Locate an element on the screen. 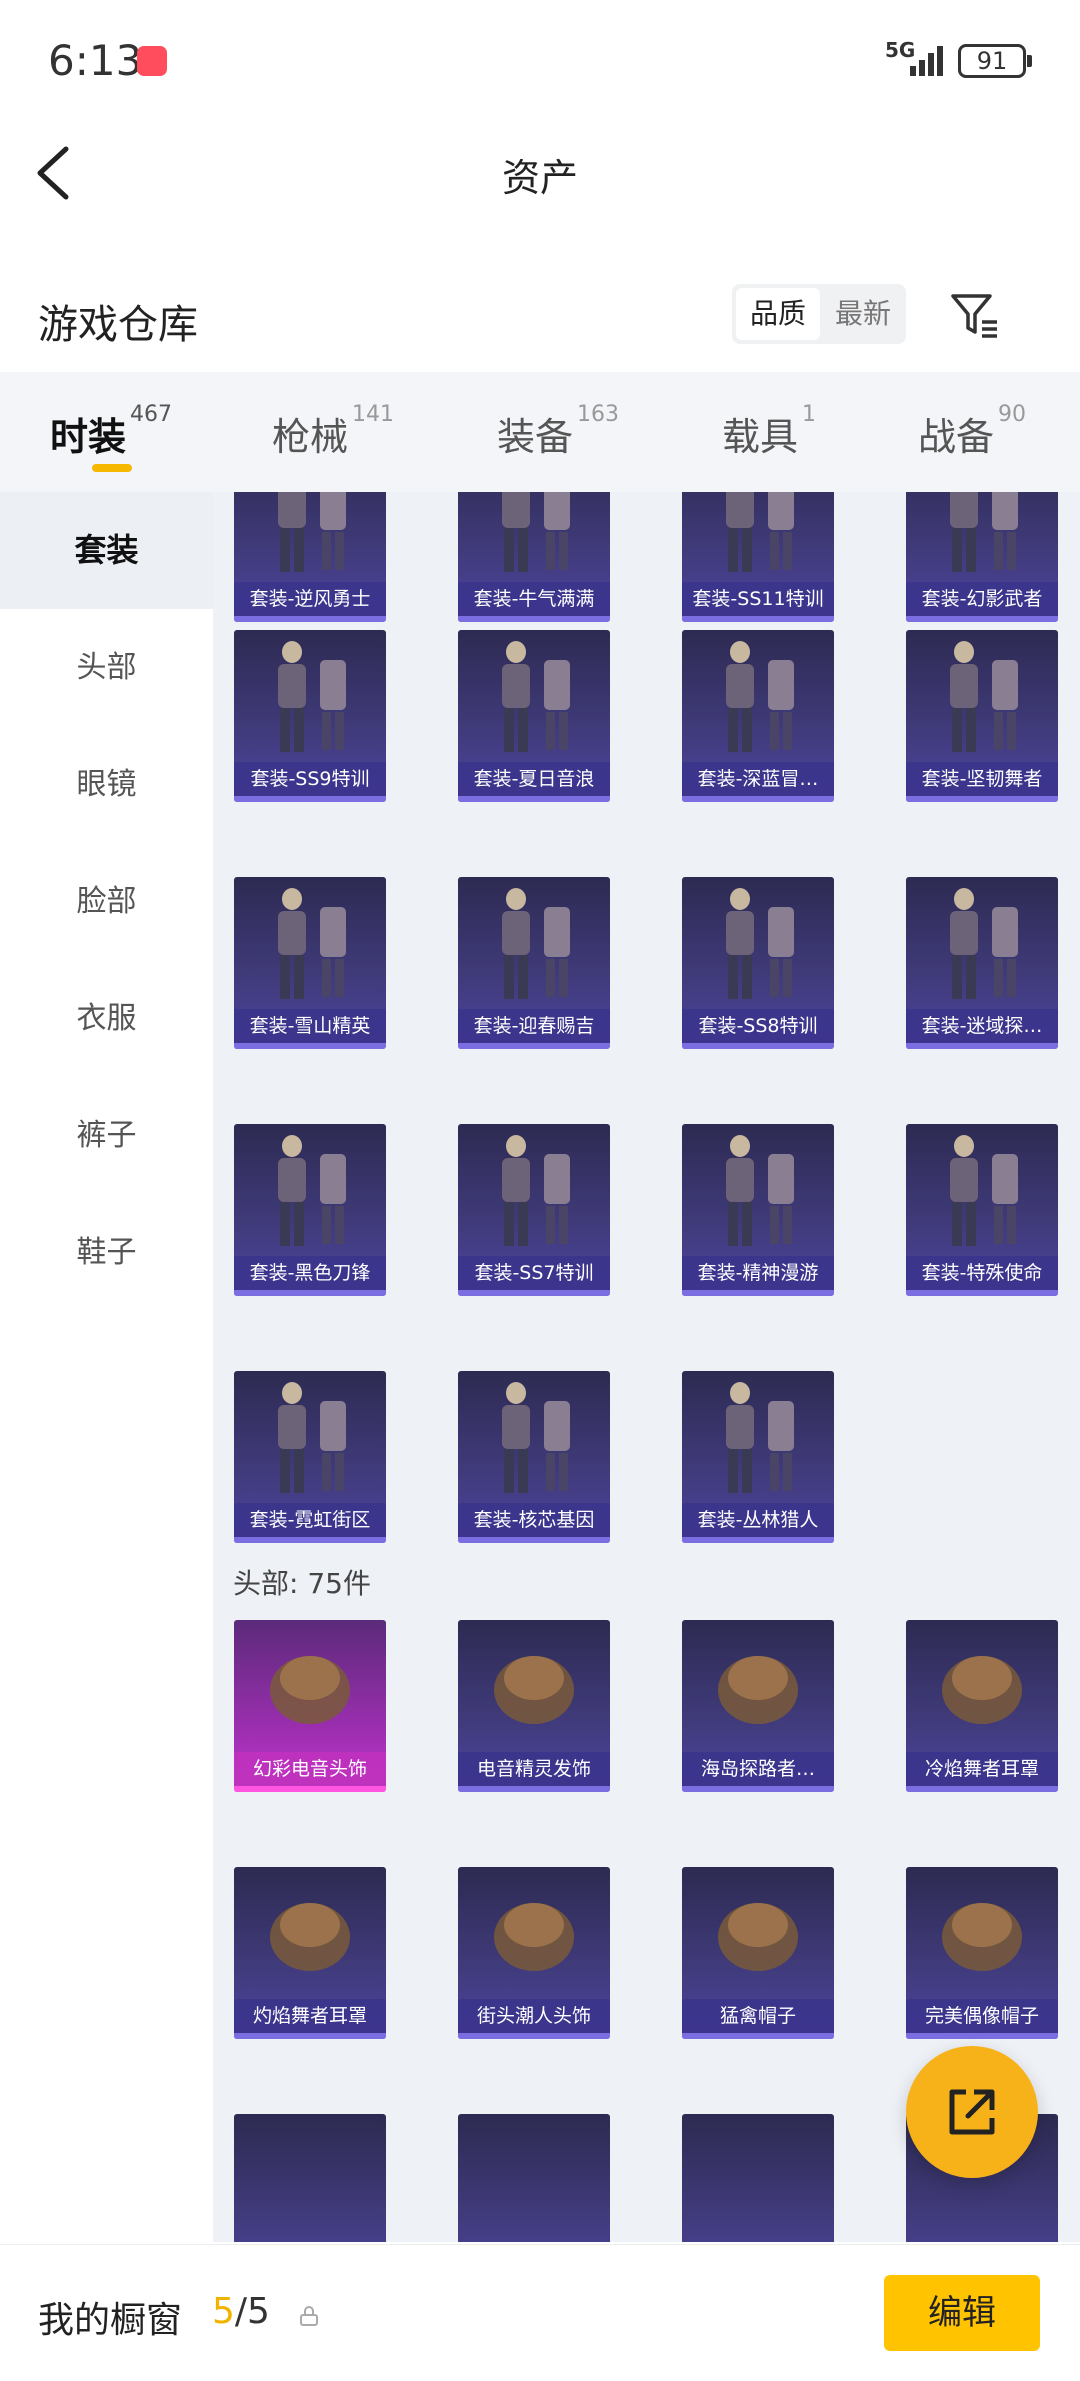 This screenshot has width=1080, height=2381. item-label: 套装-特殊使命 is located at coordinates (982, 1273).